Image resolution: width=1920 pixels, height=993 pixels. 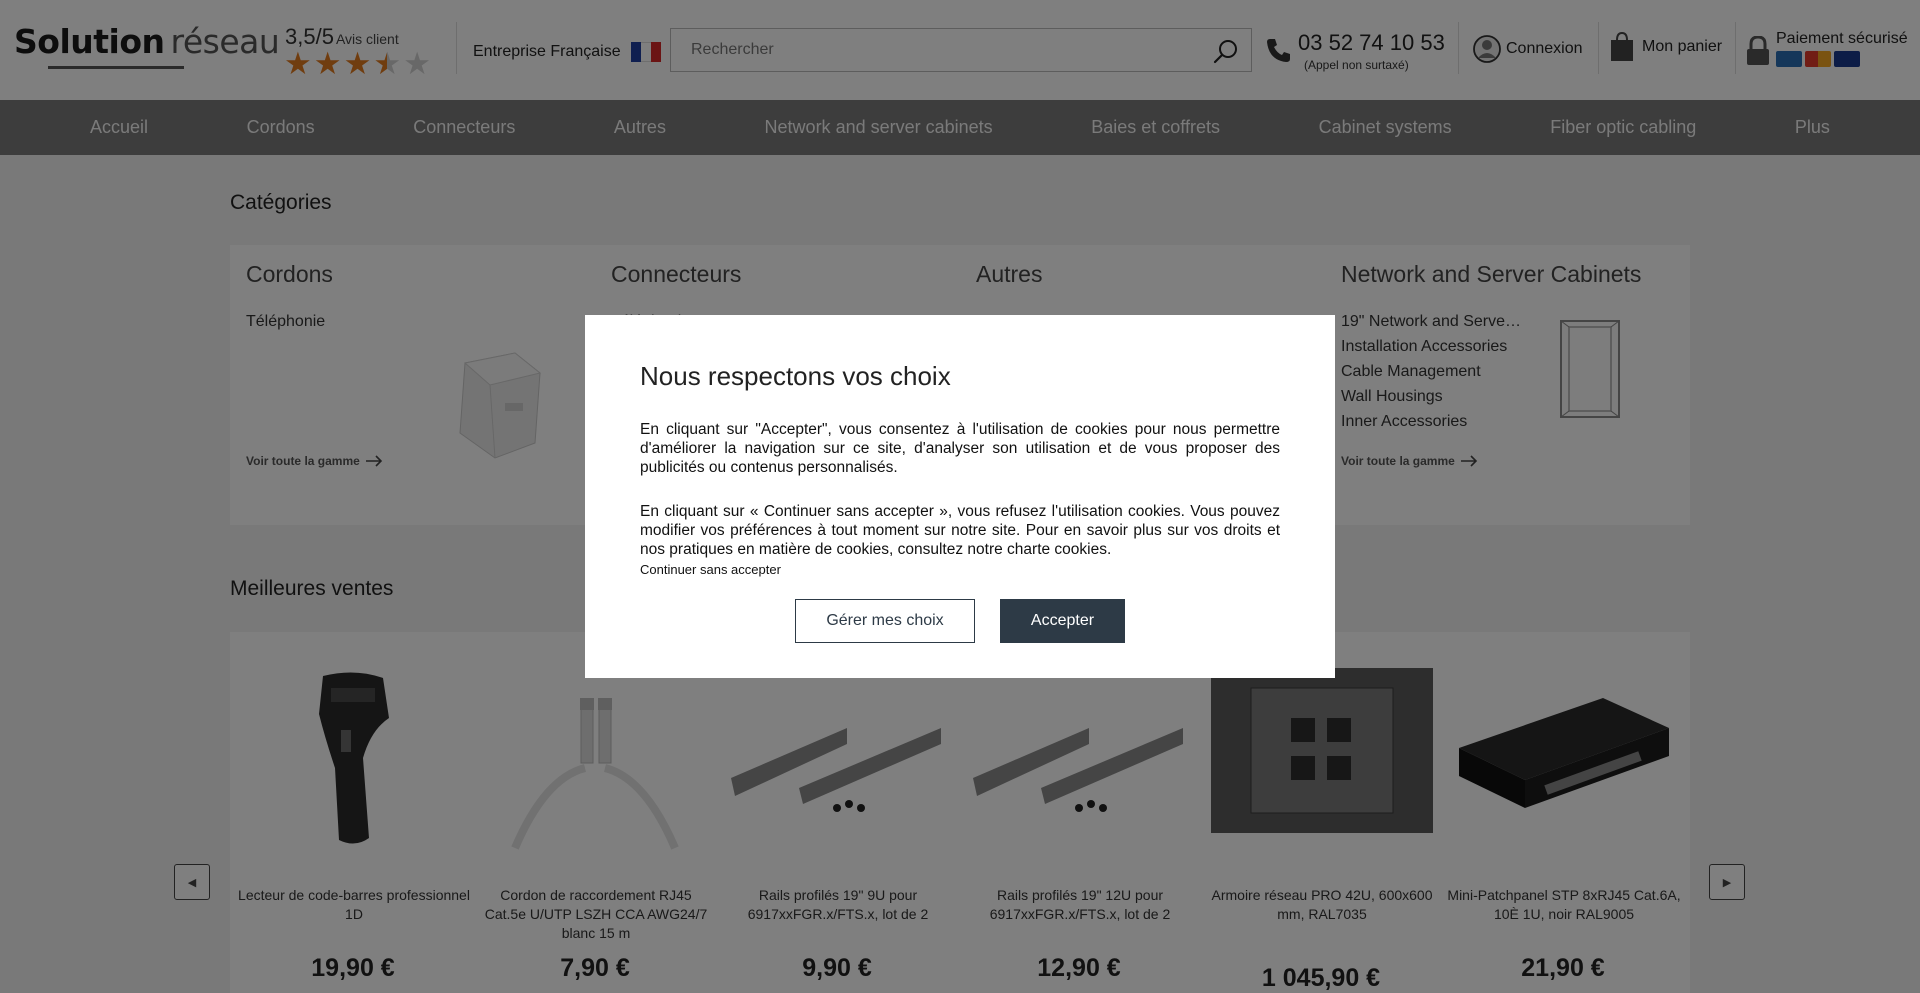 I want to click on continue-without-accepting-link: Continuer sans accepter, so click(x=710, y=569).